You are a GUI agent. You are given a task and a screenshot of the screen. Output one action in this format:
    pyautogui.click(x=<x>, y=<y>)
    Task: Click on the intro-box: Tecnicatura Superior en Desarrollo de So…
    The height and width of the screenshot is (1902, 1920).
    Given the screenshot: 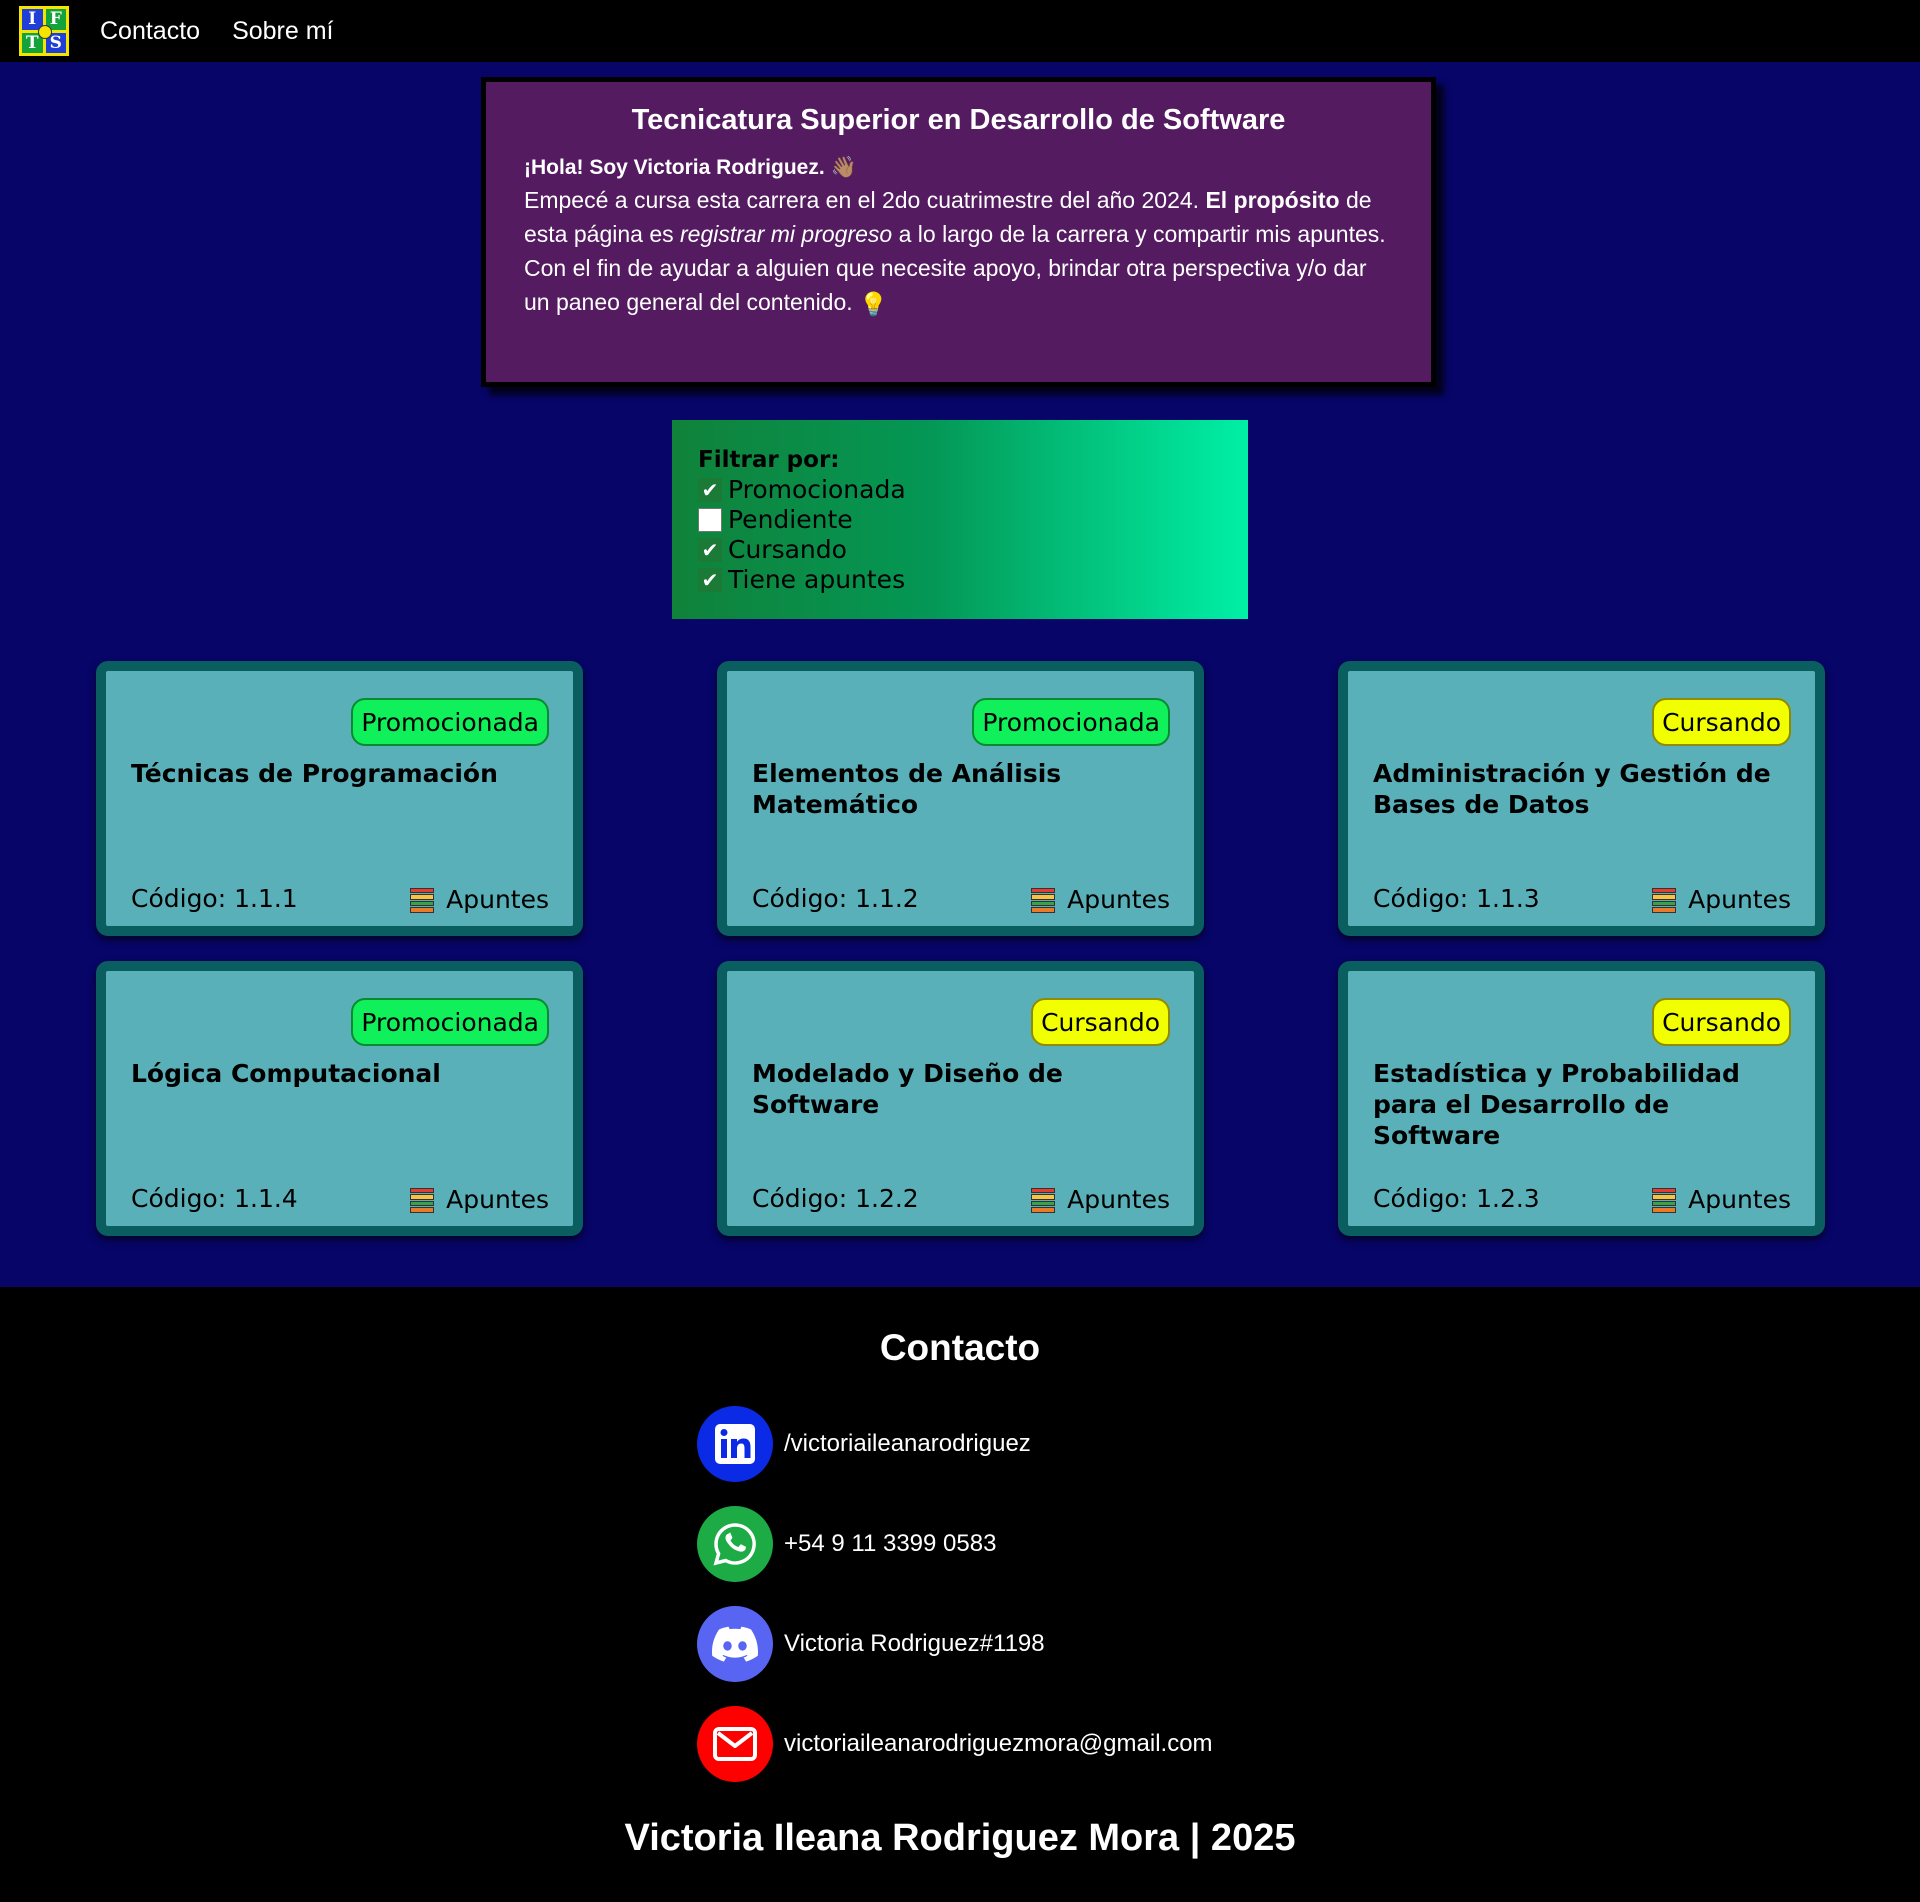 What is the action you would take?
    pyautogui.click(x=958, y=232)
    